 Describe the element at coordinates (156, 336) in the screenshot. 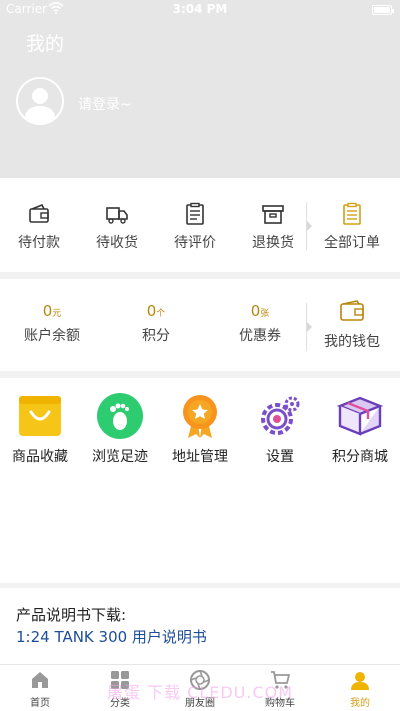

I see `points-label: 积分` at that location.